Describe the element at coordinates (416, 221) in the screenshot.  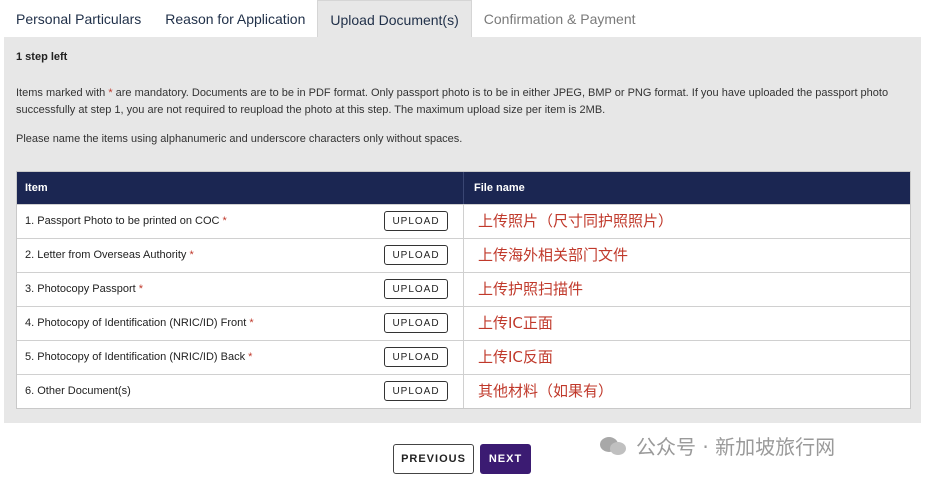
I see `upload-passport-photo-button: UPLOAD` at that location.